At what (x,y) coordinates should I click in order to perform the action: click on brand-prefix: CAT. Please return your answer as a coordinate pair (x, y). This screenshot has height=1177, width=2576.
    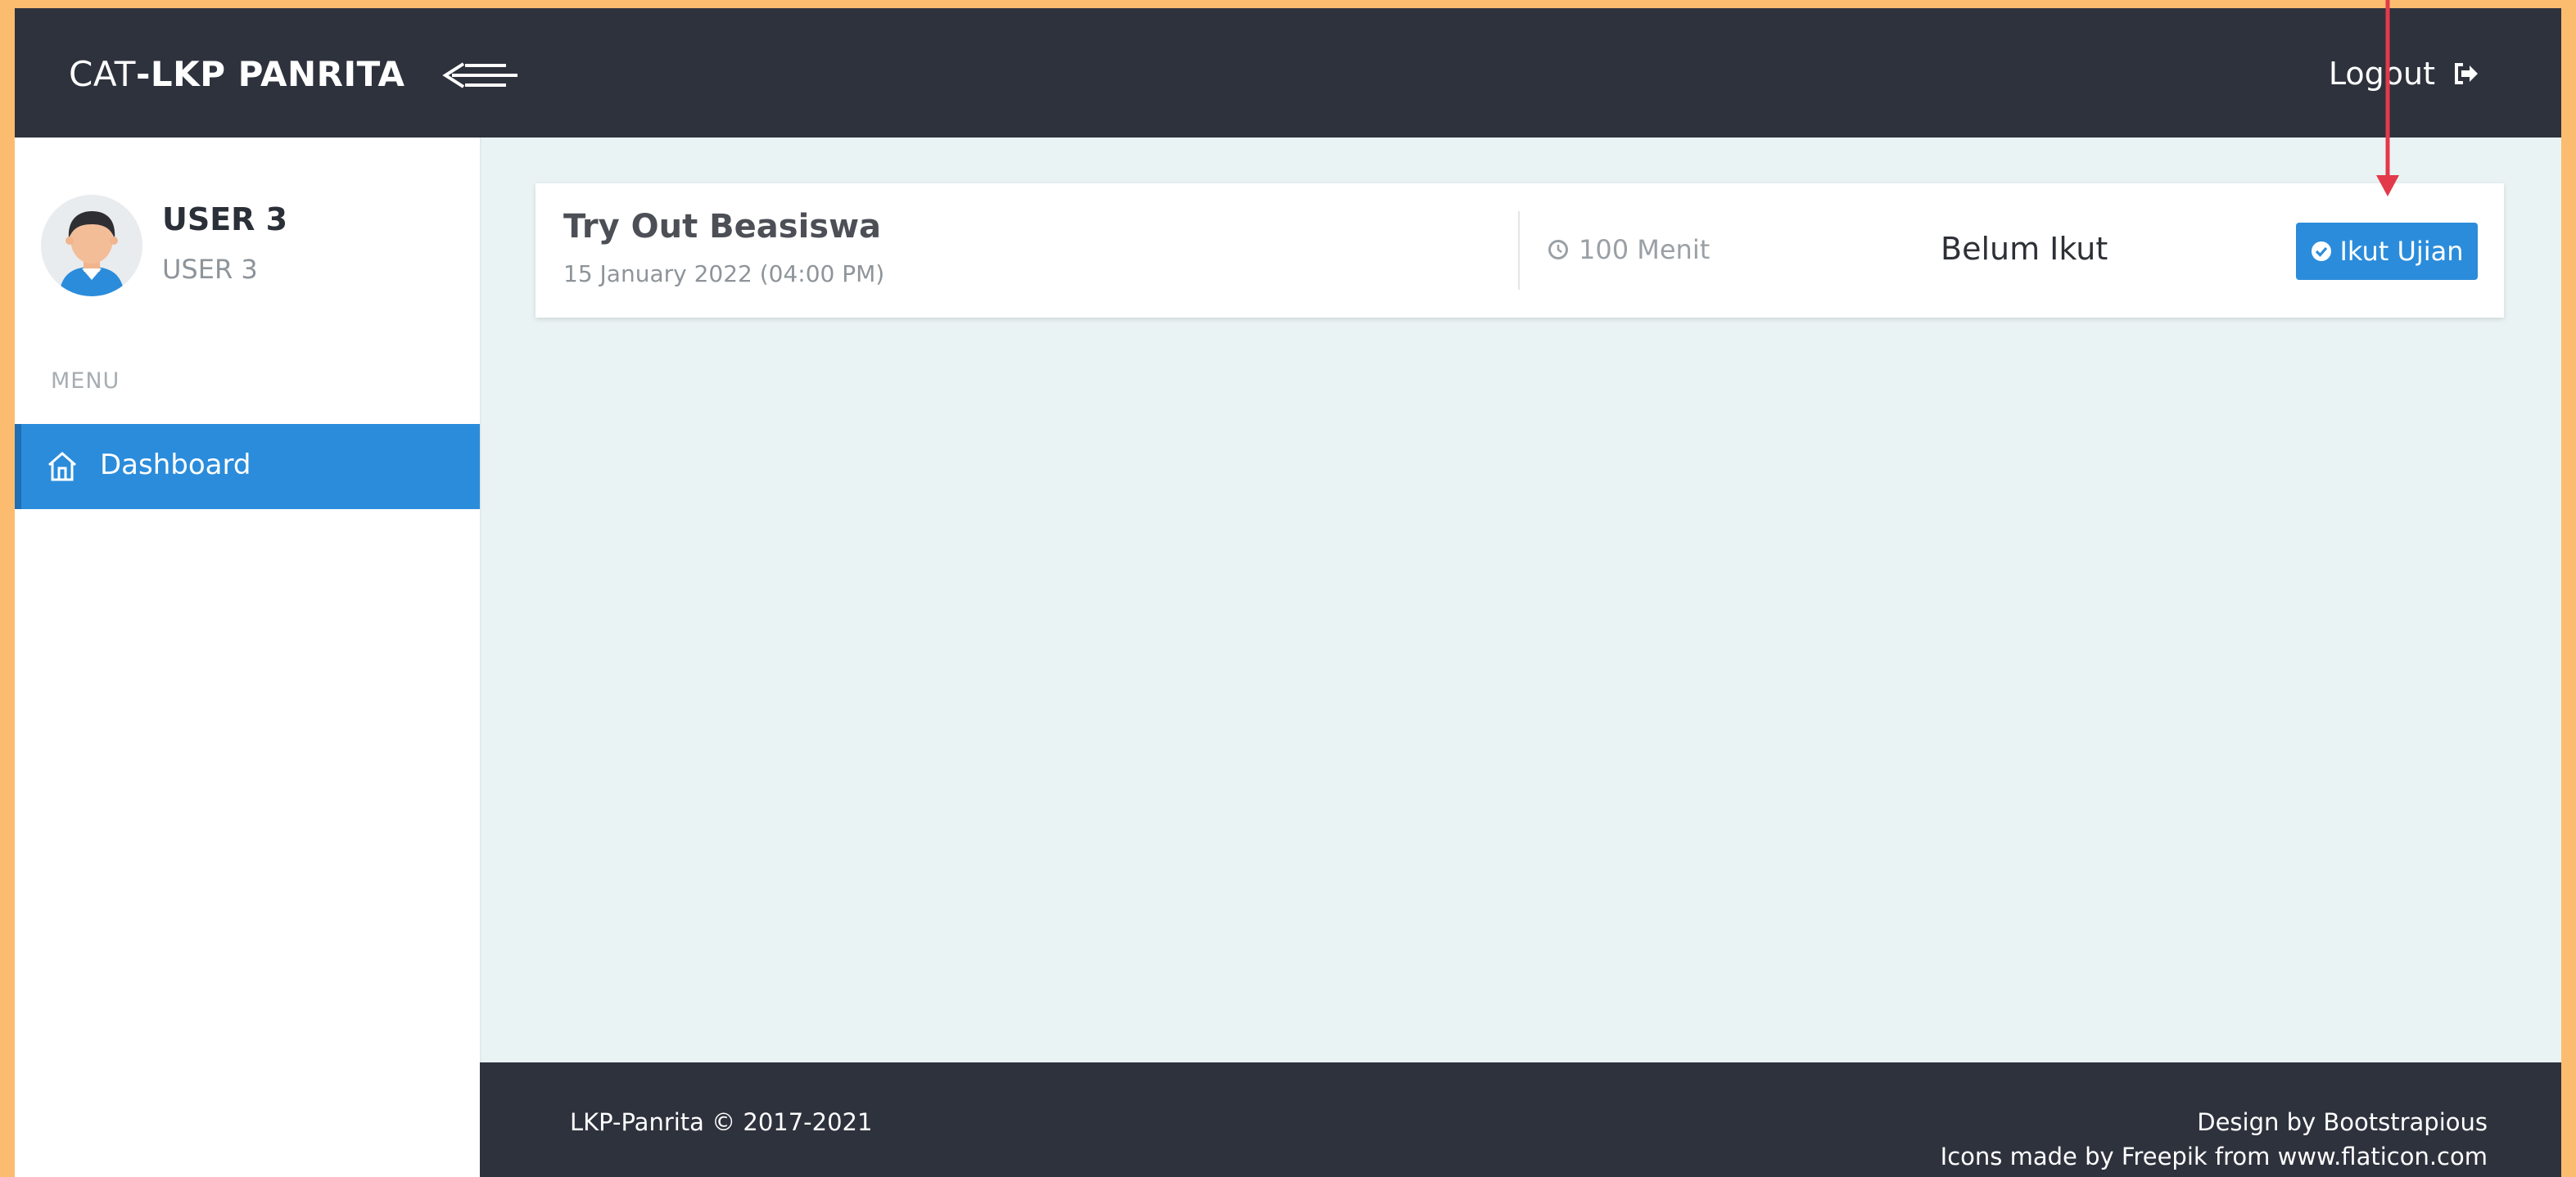
    Looking at the image, I should click on (102, 73).